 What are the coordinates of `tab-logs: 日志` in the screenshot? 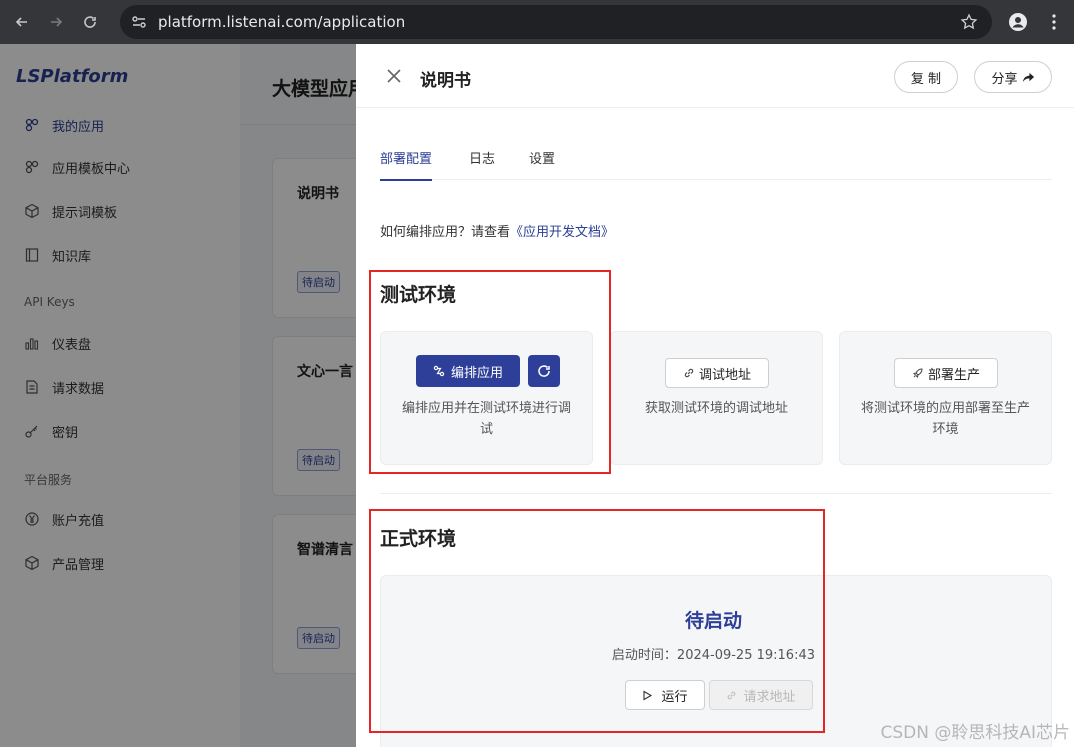 It's located at (482, 163).